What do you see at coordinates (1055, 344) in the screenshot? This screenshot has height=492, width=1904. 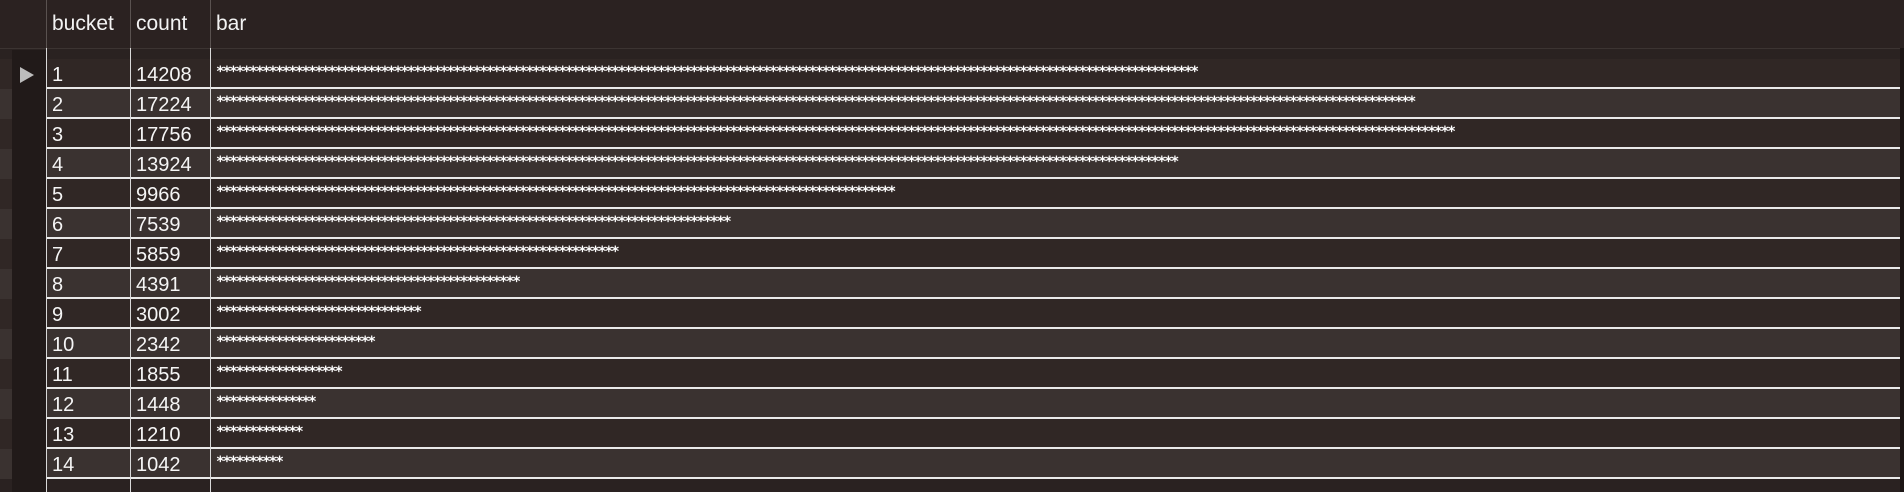 I see `cell-bar: ************************` at bounding box center [1055, 344].